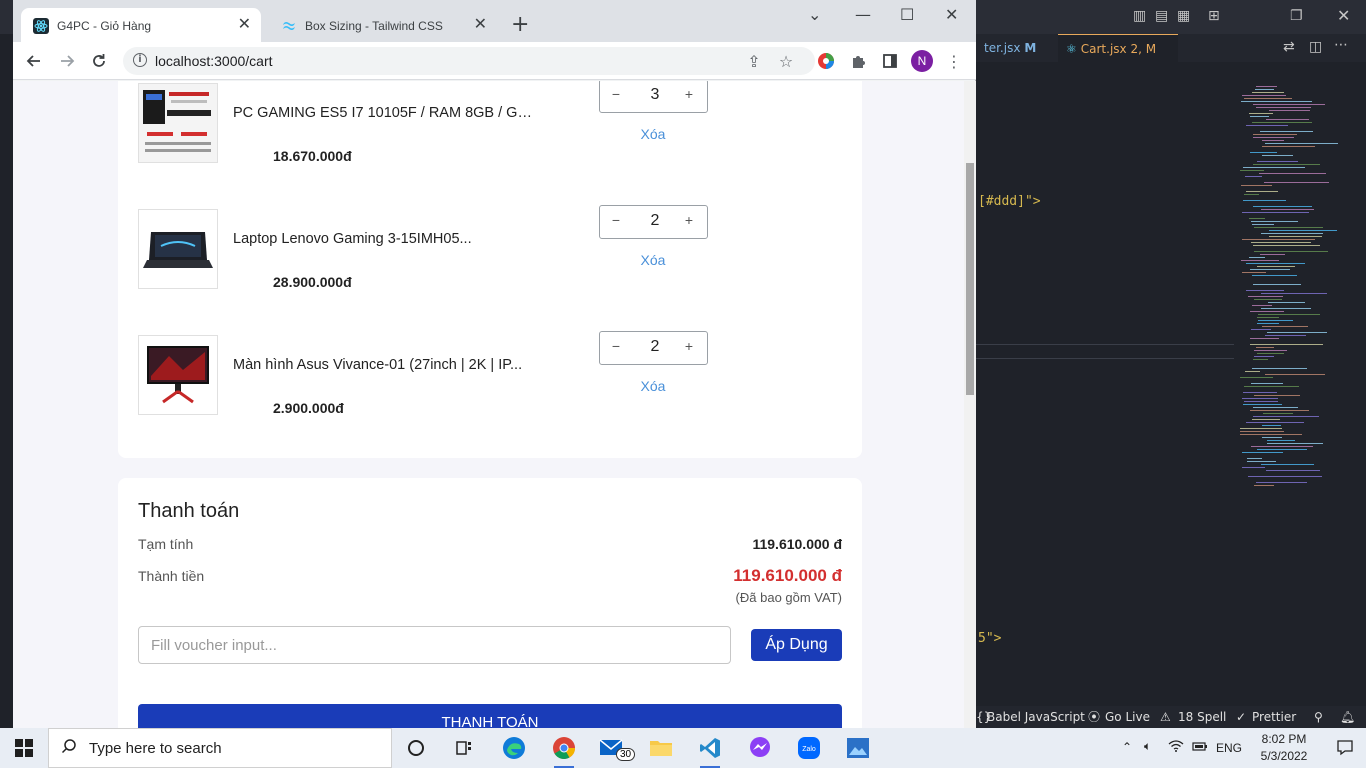  Describe the element at coordinates (1200, 747) in the screenshot. I see `battery-icon` at that location.